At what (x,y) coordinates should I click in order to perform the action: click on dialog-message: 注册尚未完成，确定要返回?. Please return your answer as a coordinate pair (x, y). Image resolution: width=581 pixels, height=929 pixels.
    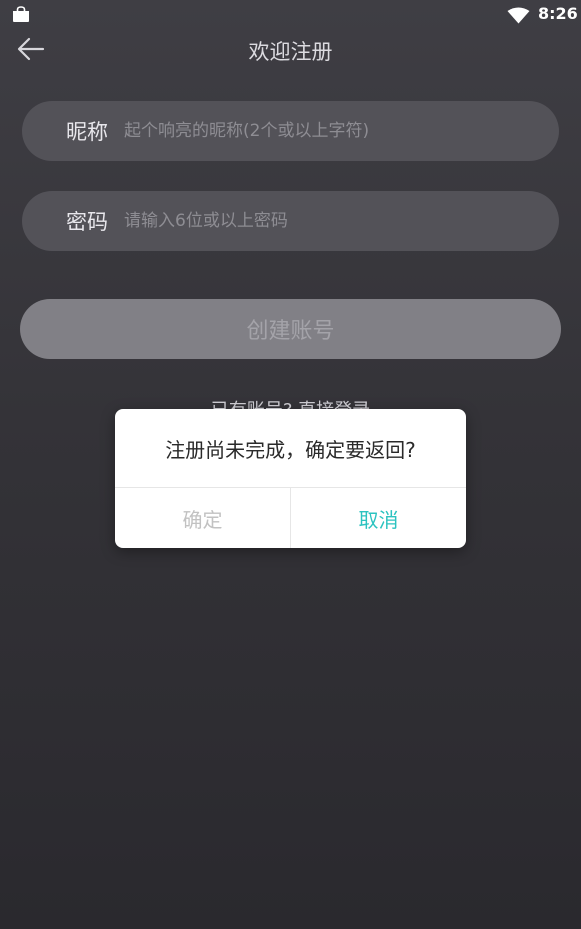
    Looking at the image, I should click on (290, 449).